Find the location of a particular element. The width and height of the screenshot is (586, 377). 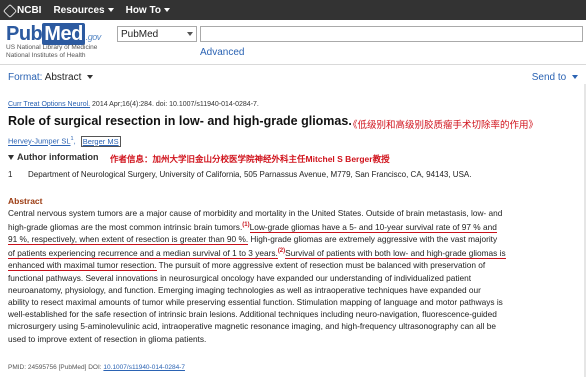

format-label: Format: is located at coordinates (25, 77).